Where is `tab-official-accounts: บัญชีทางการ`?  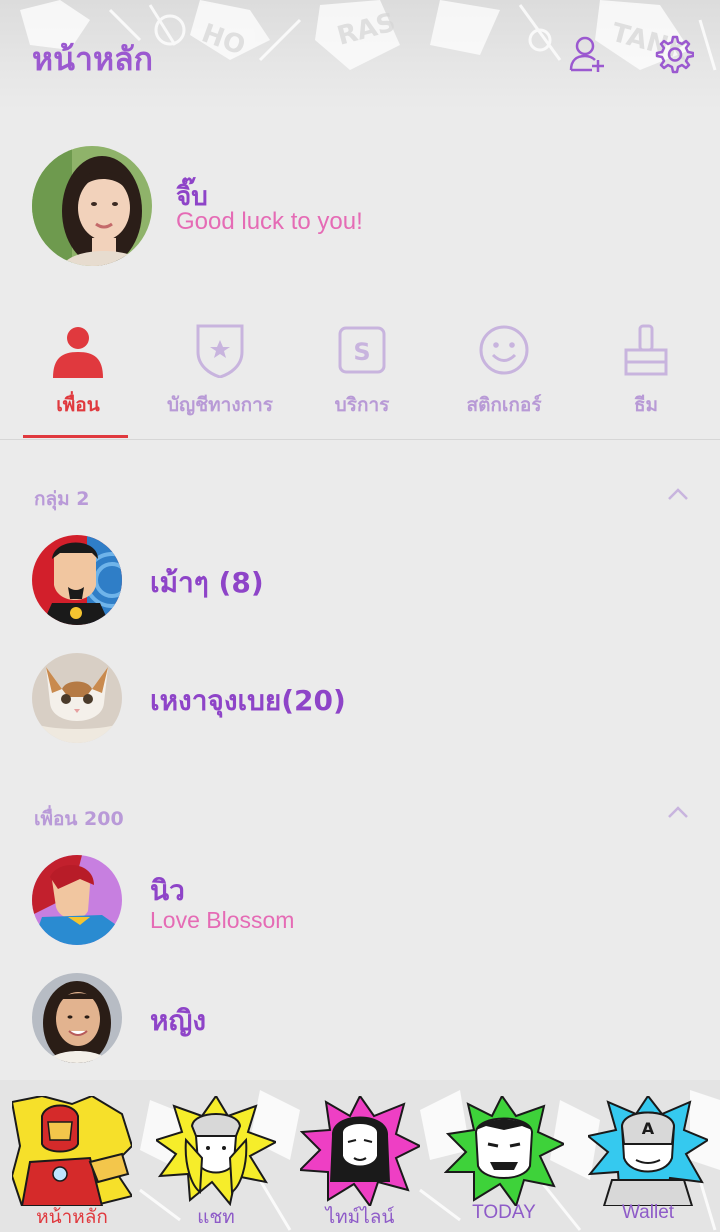 tab-official-accounts: บัญชีทางการ is located at coordinates (217, 378).